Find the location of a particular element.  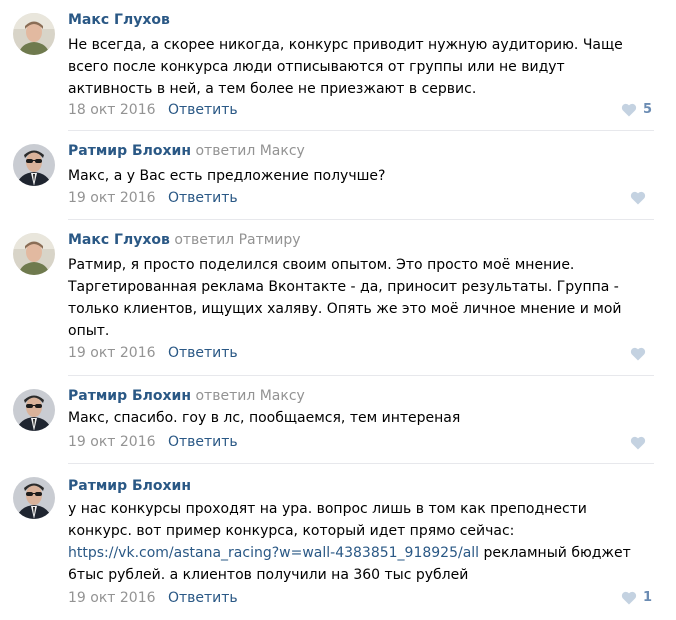

comment-text: Макс, а у Вас есть предложение получше? is located at coordinates (363, 176).